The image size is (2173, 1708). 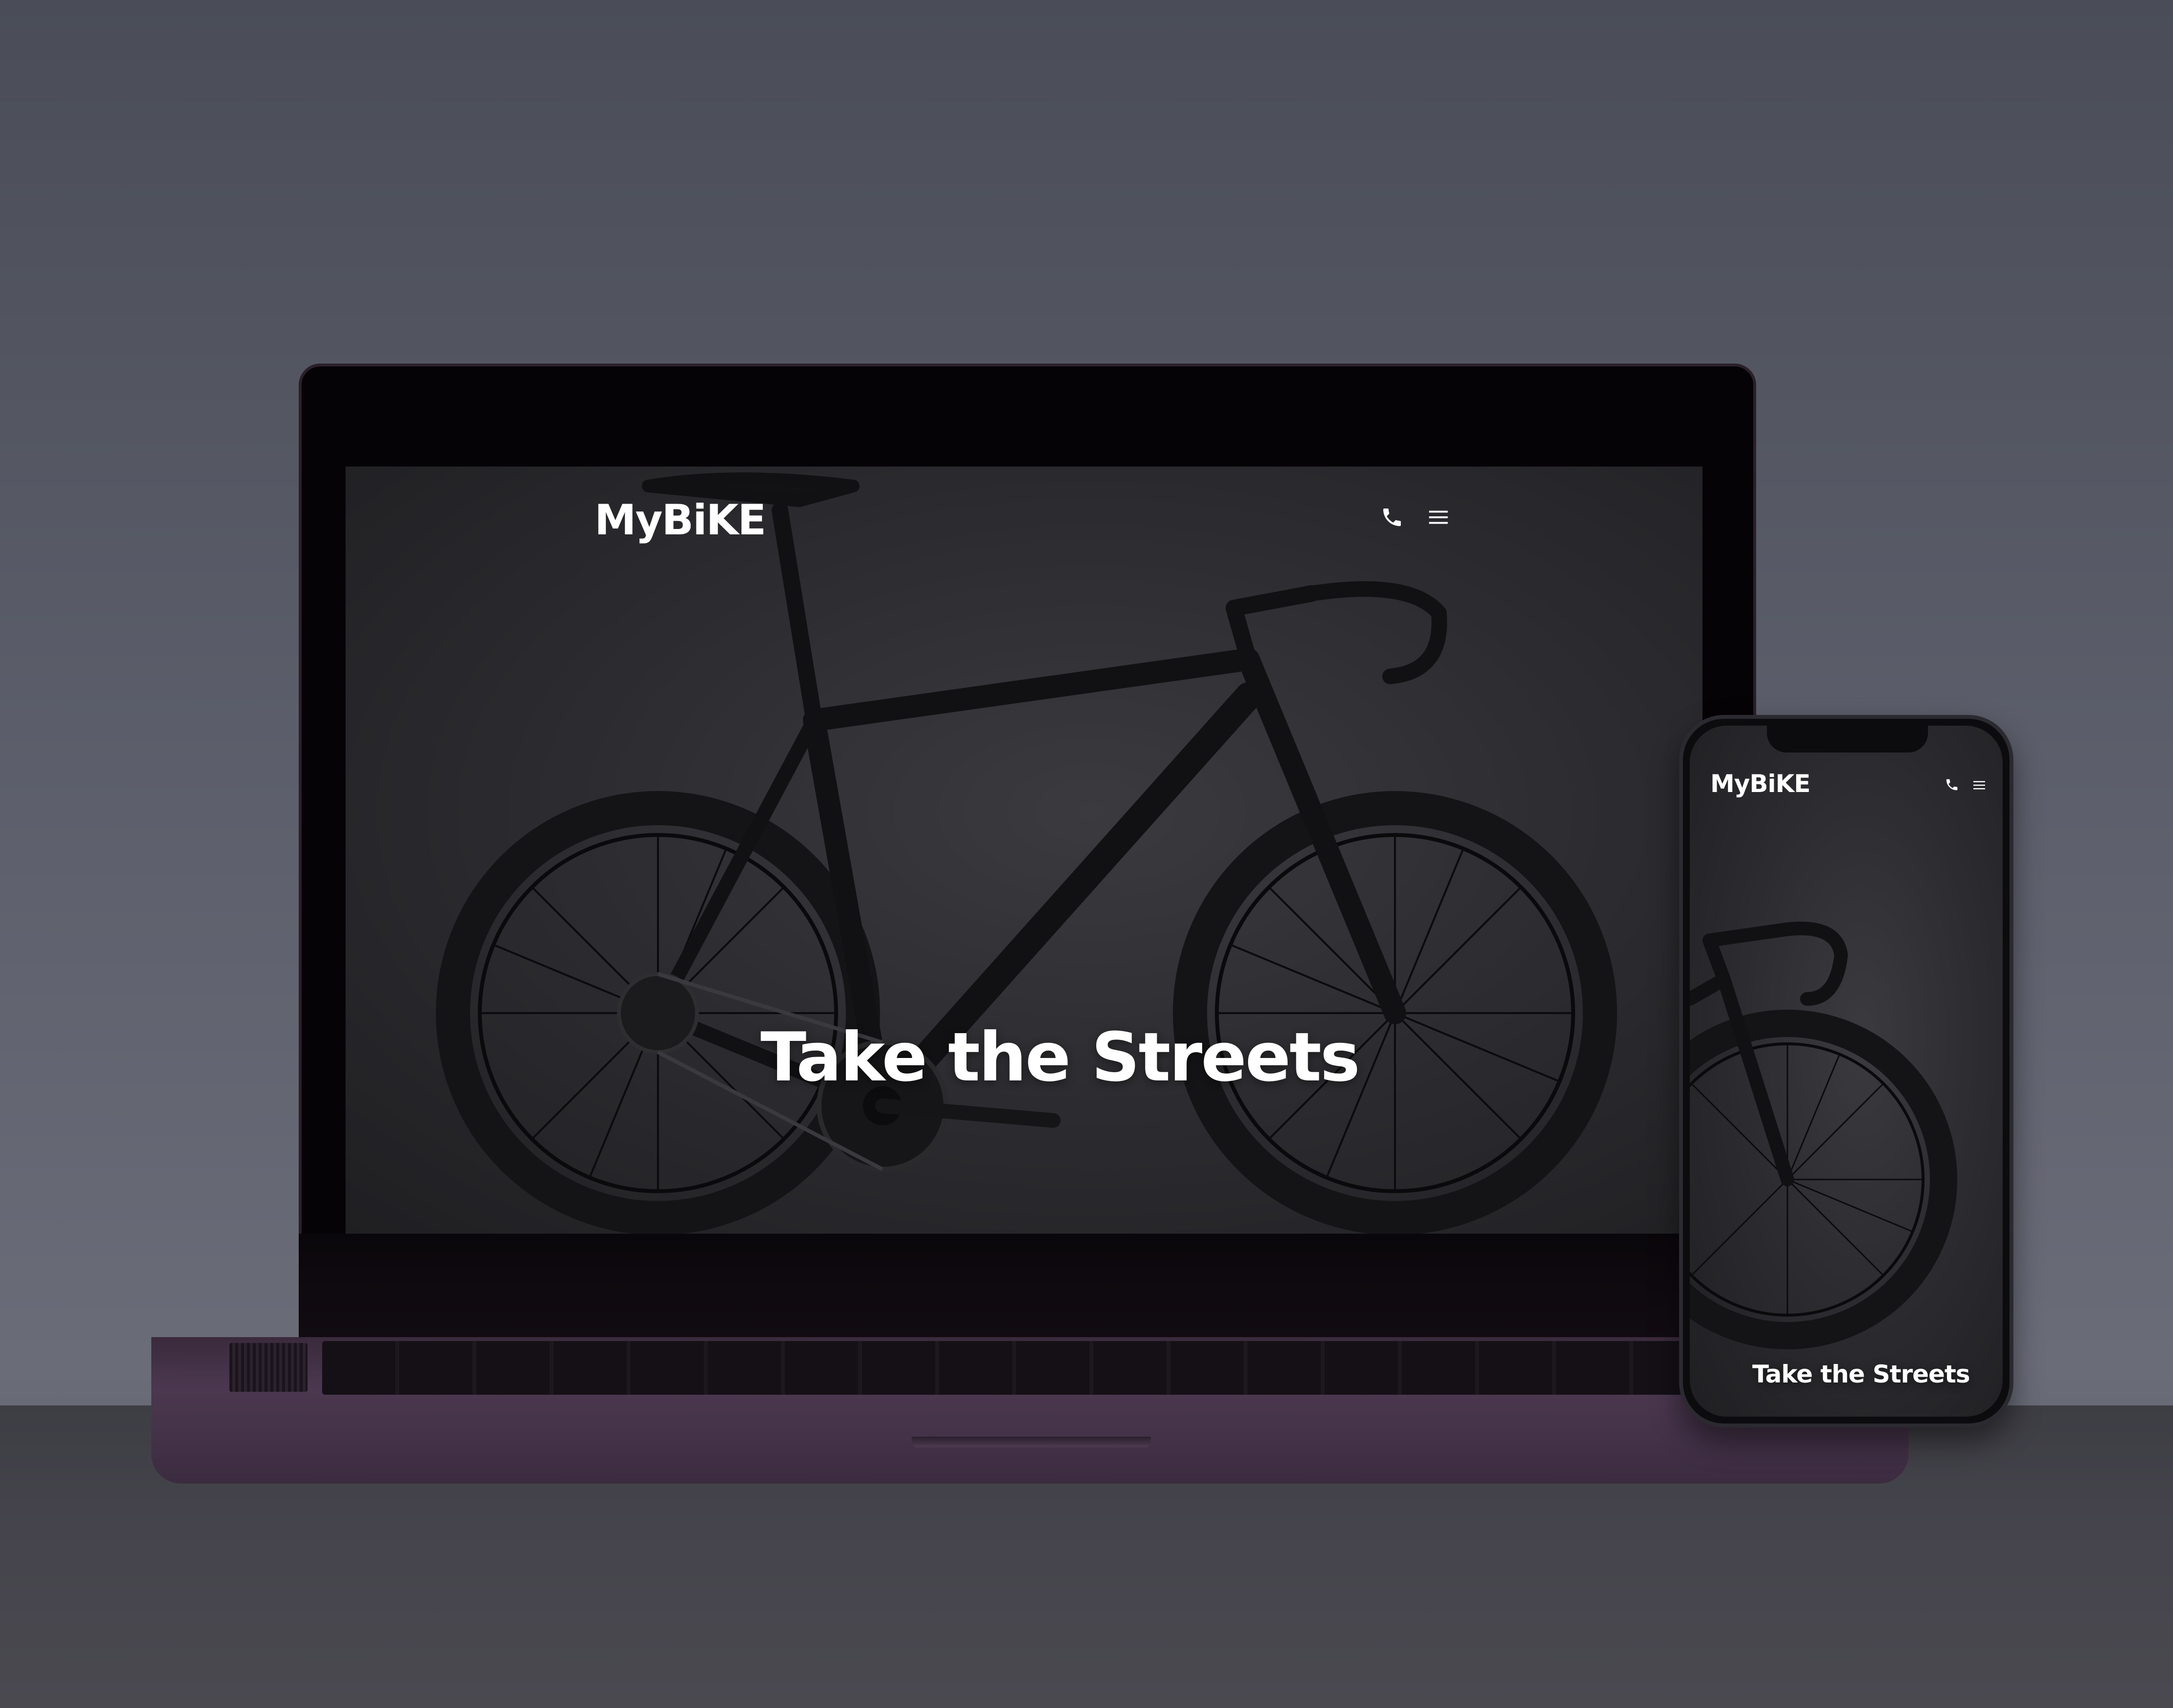 I want to click on speaker-grille-left, so click(x=268, y=1367).